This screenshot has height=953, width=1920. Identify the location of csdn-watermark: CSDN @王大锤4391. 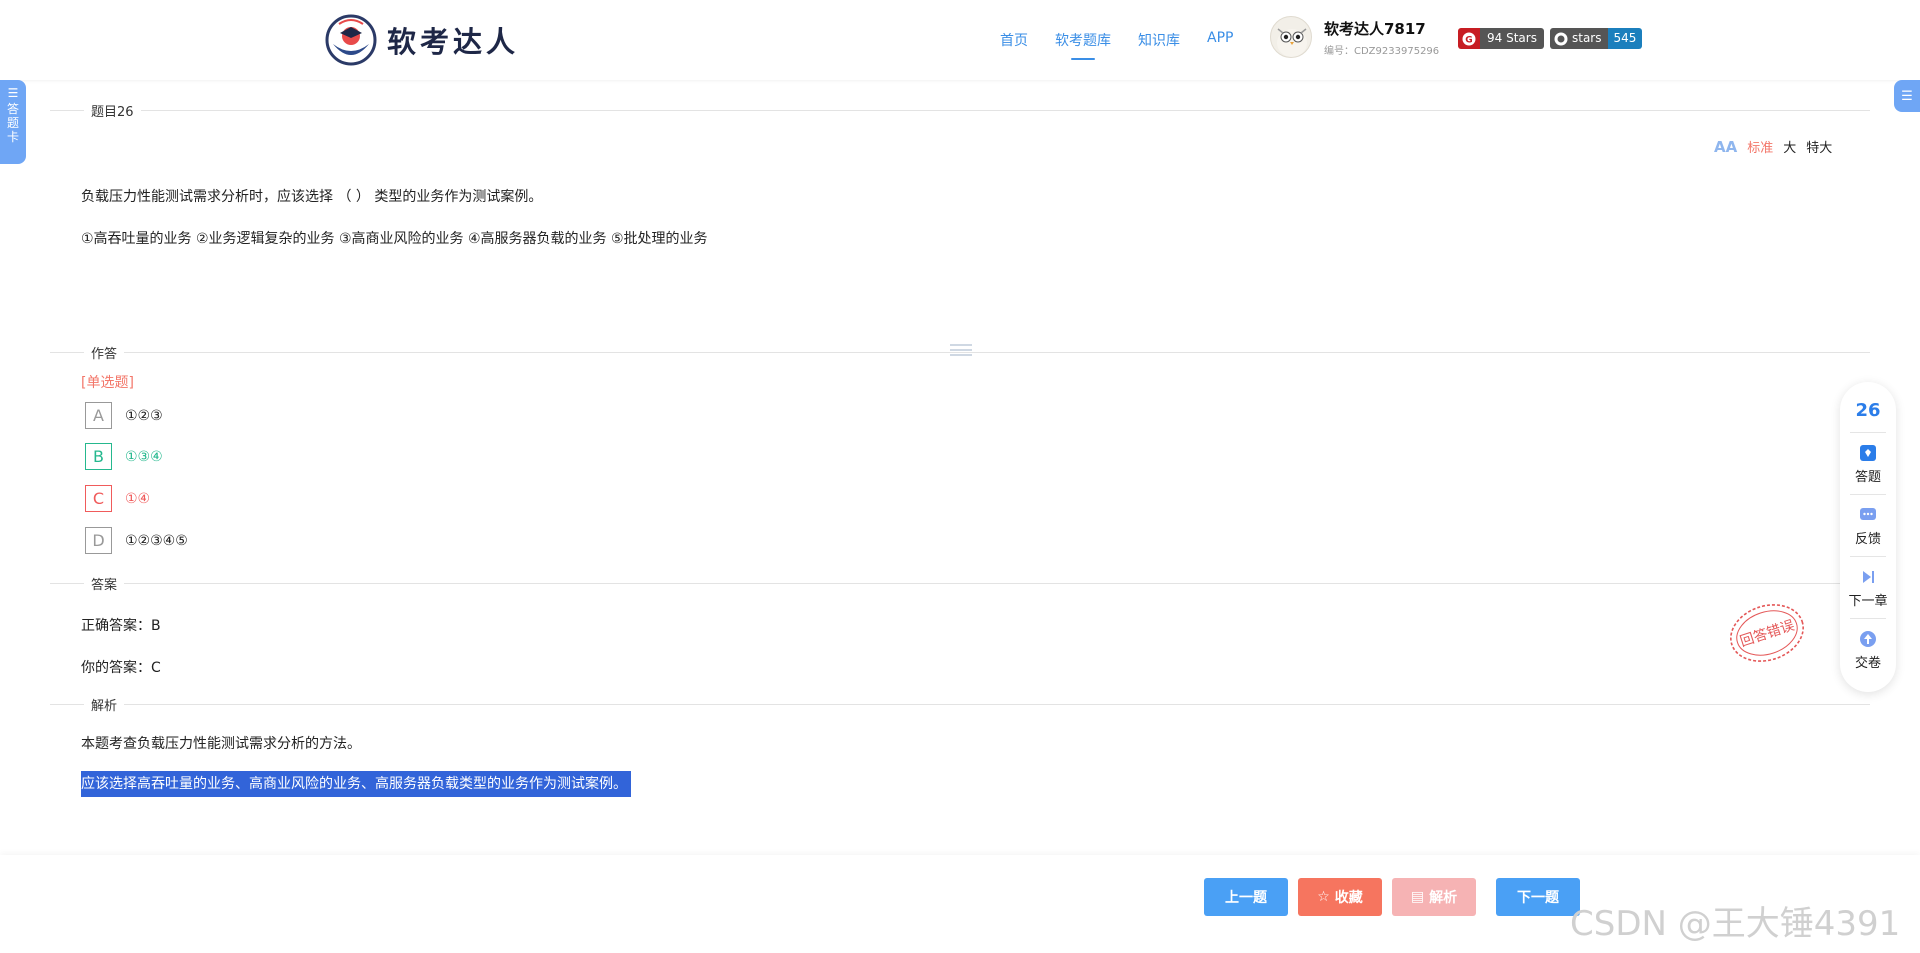
(1735, 924).